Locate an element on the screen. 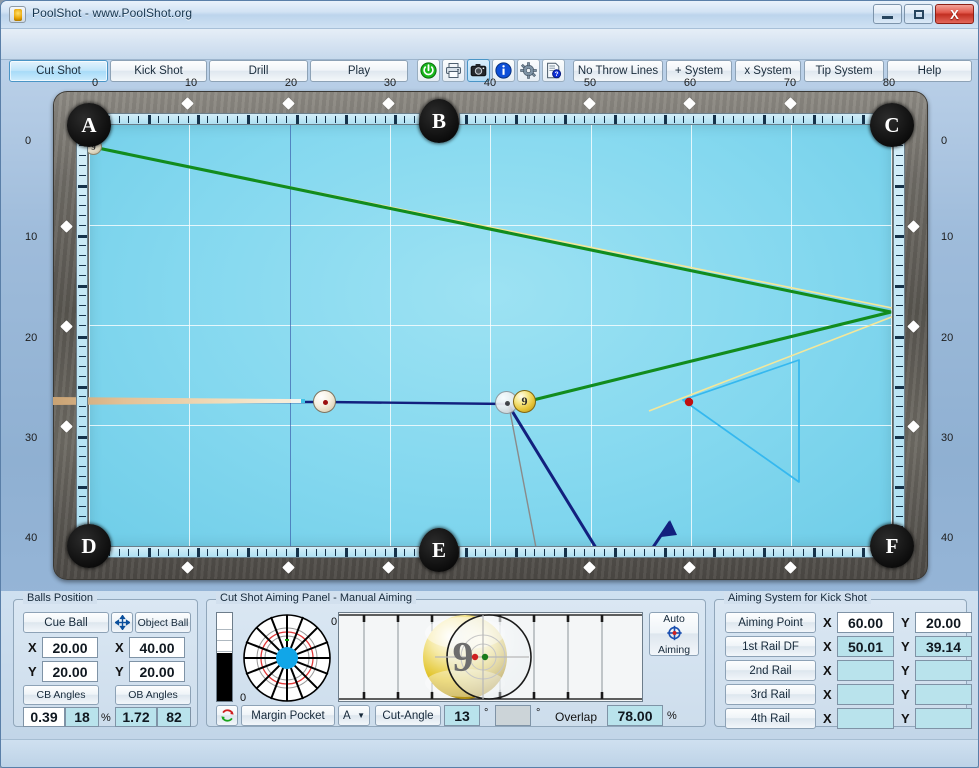  fourth-rail-x is located at coordinates (865, 718).